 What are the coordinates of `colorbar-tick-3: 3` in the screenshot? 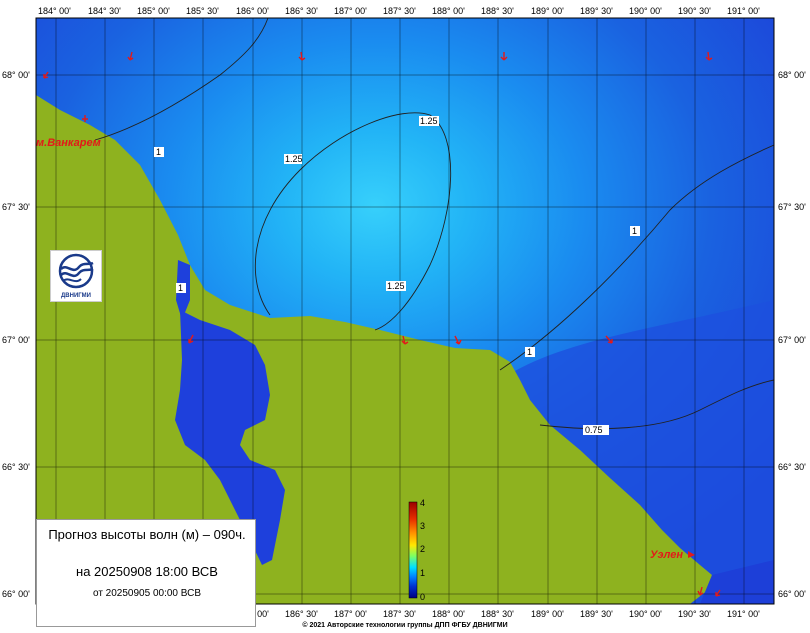 It's located at (422, 526).